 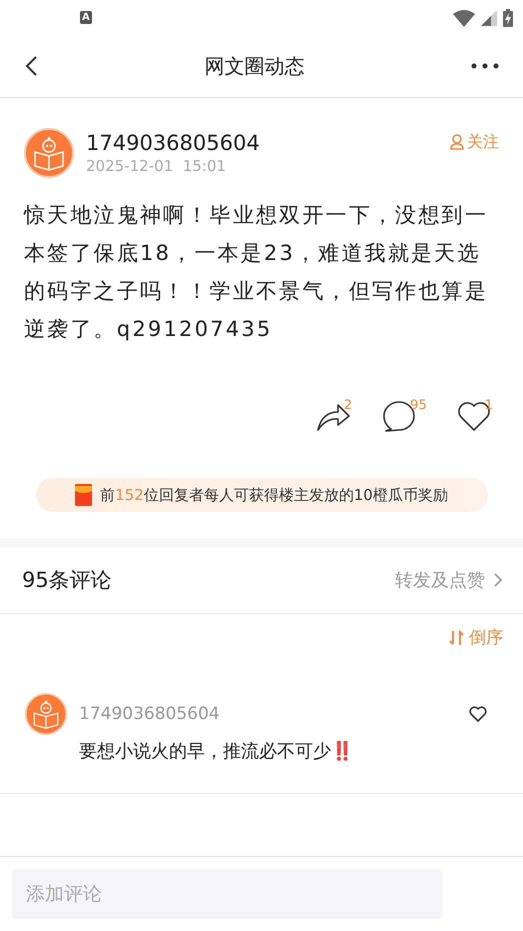 I want to click on notification-icon: A, so click(x=86, y=17).